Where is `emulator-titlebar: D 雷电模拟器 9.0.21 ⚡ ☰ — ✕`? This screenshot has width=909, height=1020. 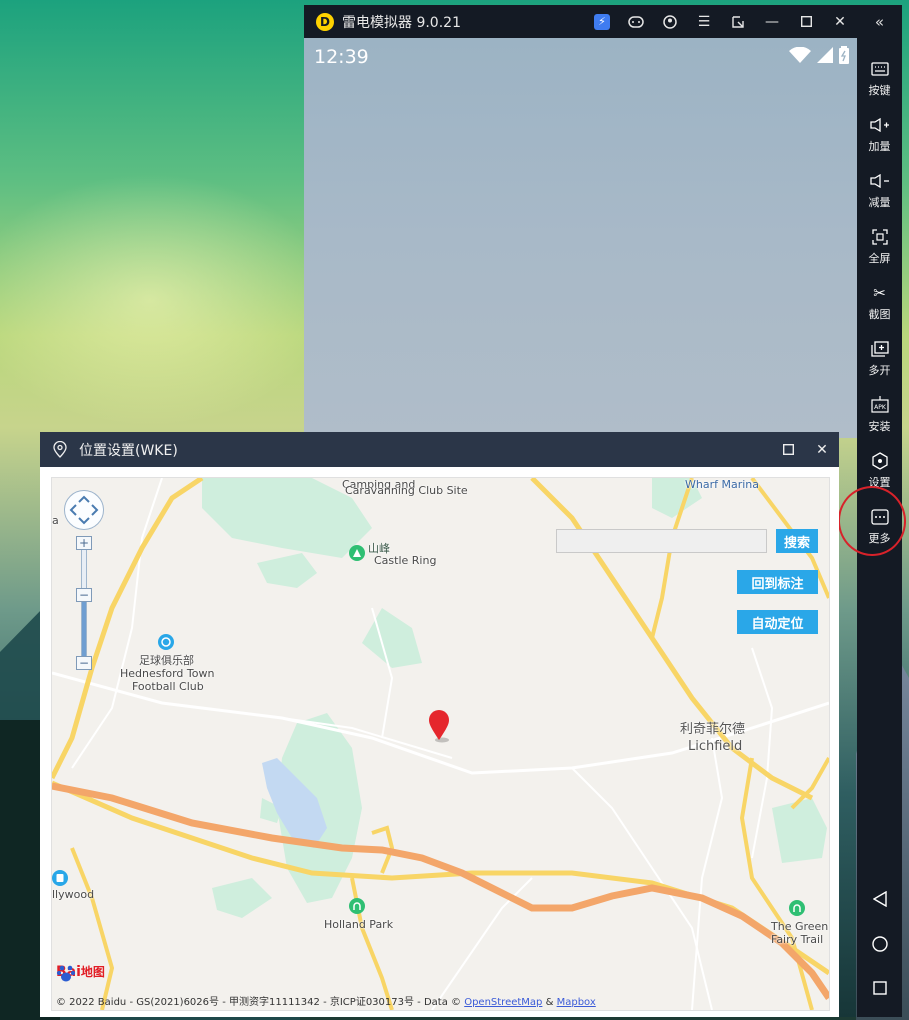 emulator-titlebar: D 雷电模拟器 9.0.21 ⚡ ☰ — ✕ is located at coordinates (580, 21).